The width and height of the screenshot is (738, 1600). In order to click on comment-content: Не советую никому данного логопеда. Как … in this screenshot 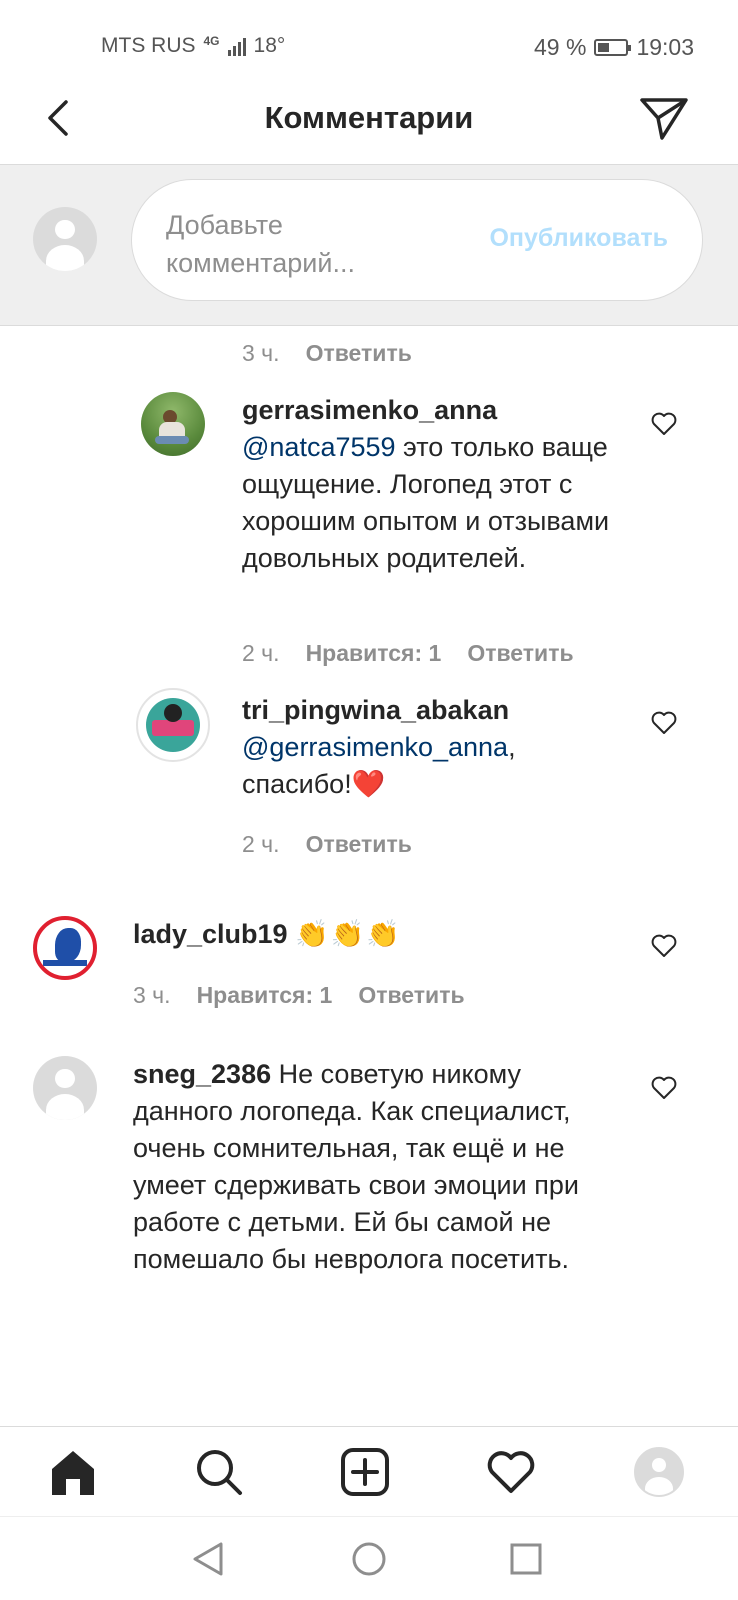, I will do `click(356, 1166)`.